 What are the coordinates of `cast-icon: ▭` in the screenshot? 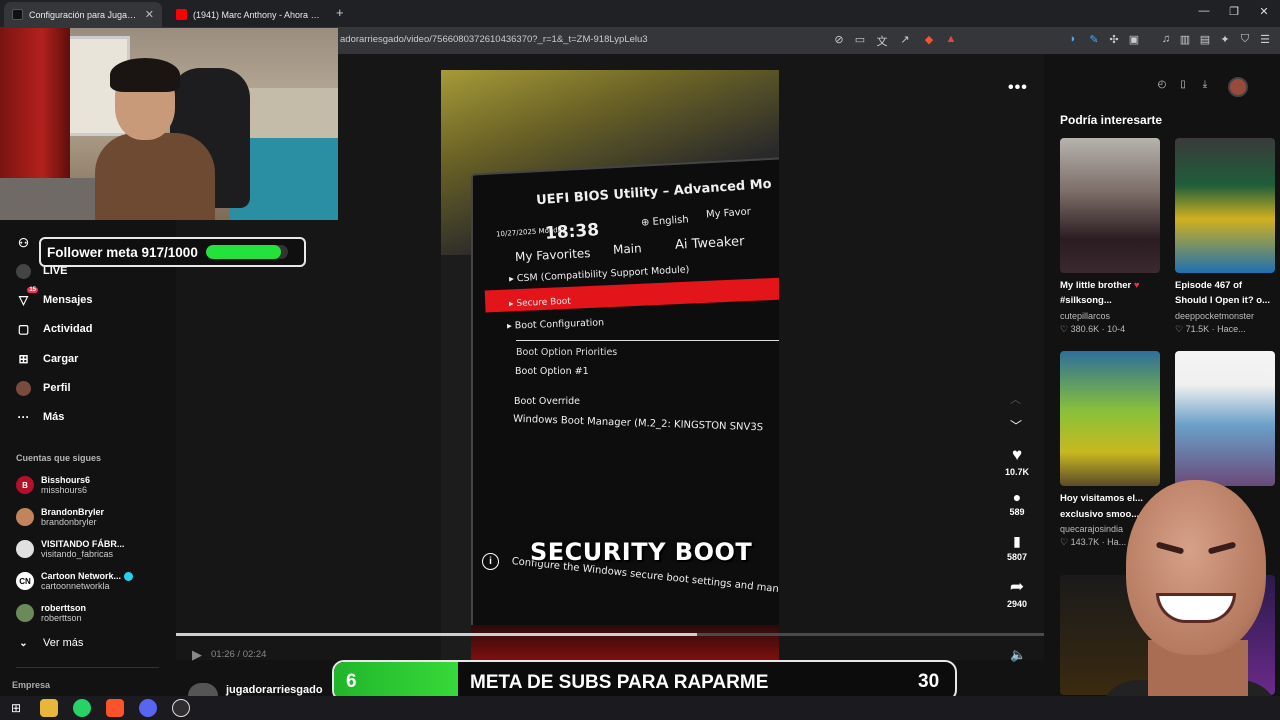 It's located at (860, 39).